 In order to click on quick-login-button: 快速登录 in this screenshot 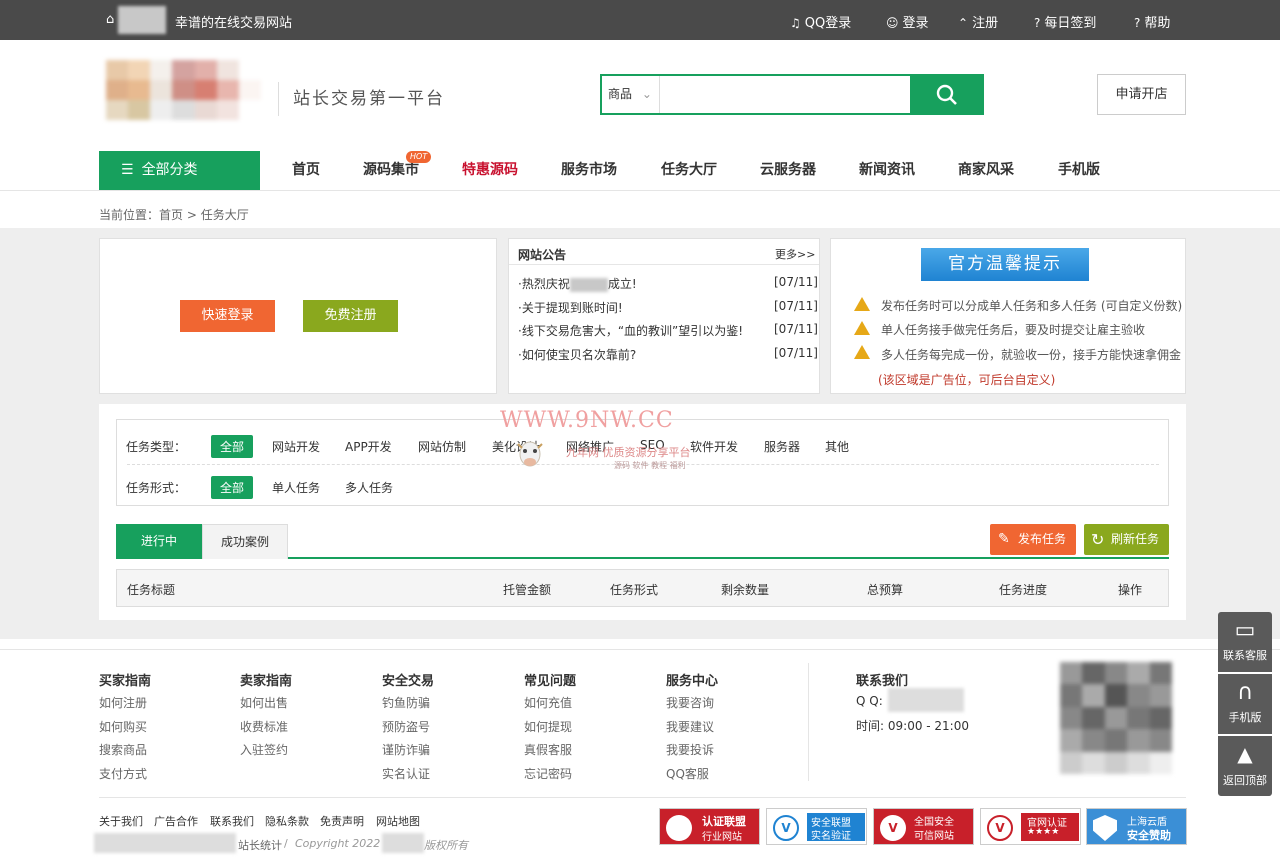, I will do `click(227, 316)`.